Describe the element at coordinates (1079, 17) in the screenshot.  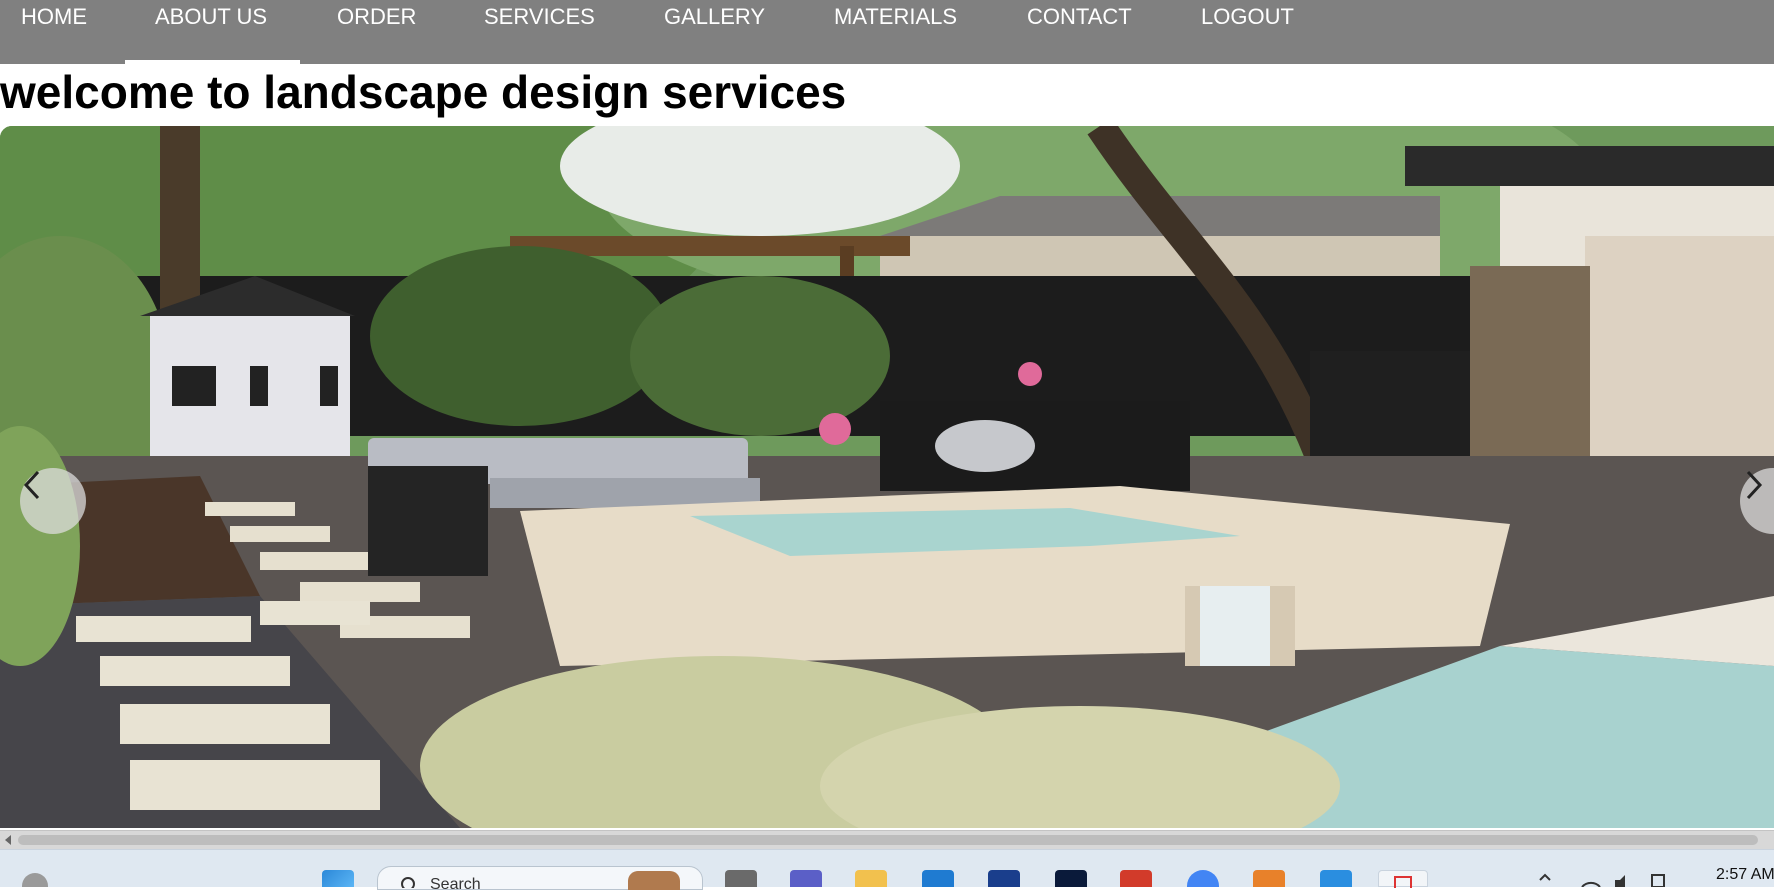
I see `nav-contact-link: CONTACT` at that location.